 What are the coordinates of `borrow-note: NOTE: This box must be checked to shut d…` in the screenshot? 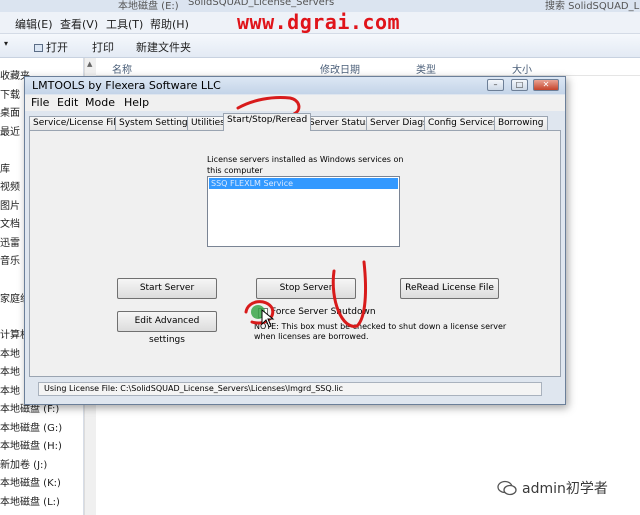 It's located at (380, 331).